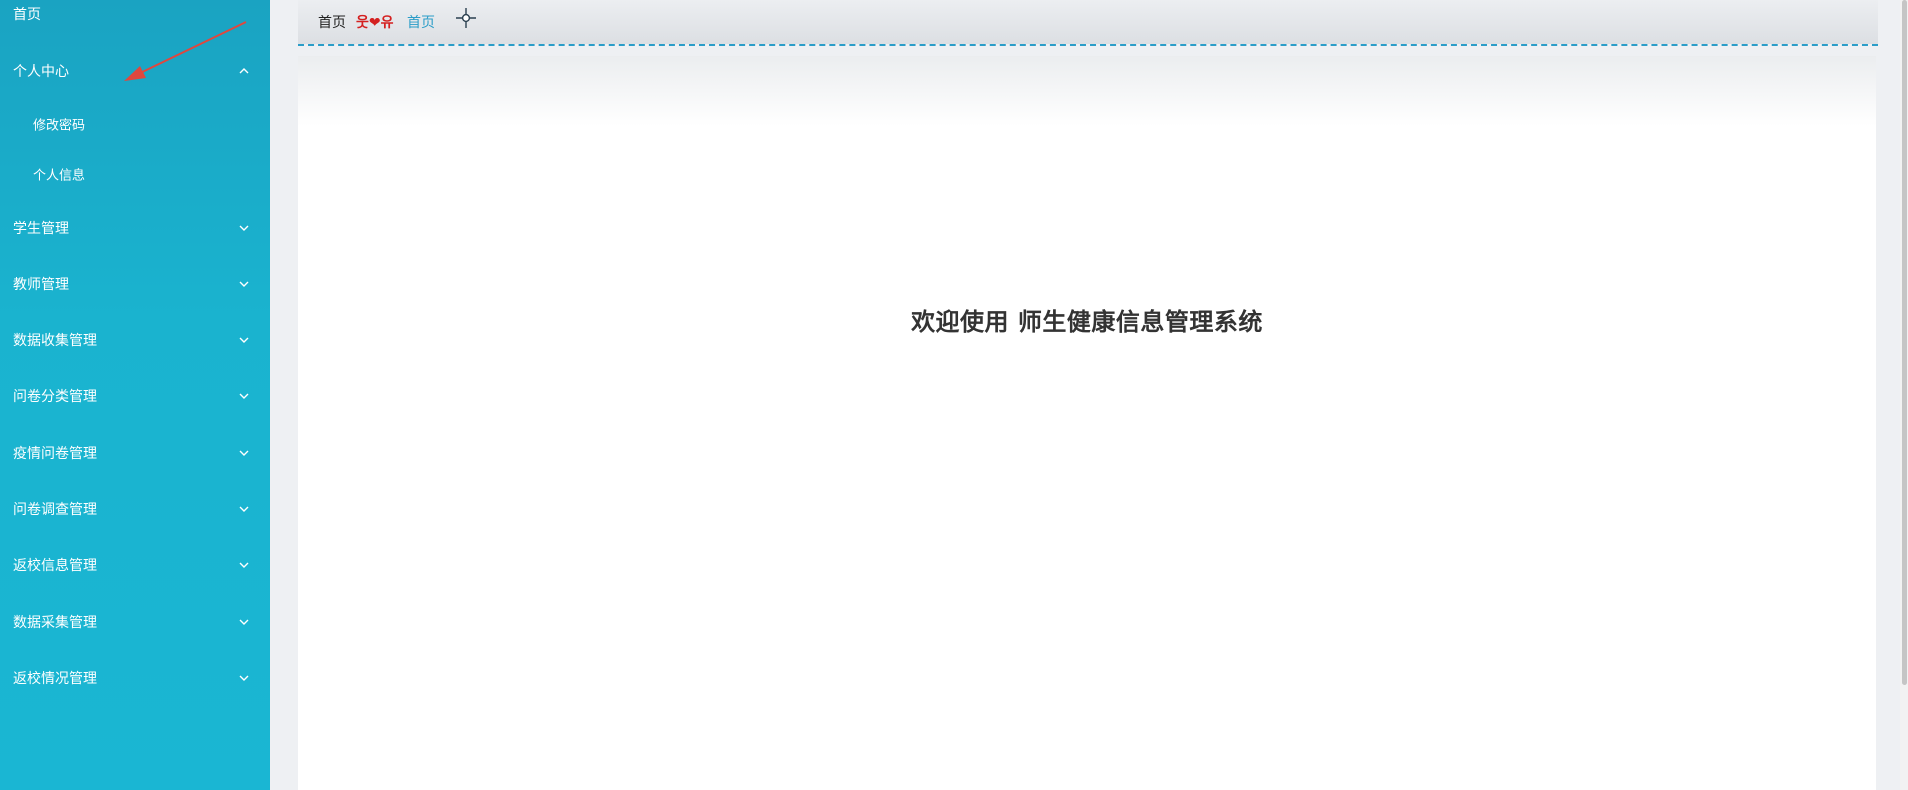 The width and height of the screenshot is (1908, 790). I want to click on sidebar-item-questionnaire-survey: 问卷调查管理, so click(135, 509).